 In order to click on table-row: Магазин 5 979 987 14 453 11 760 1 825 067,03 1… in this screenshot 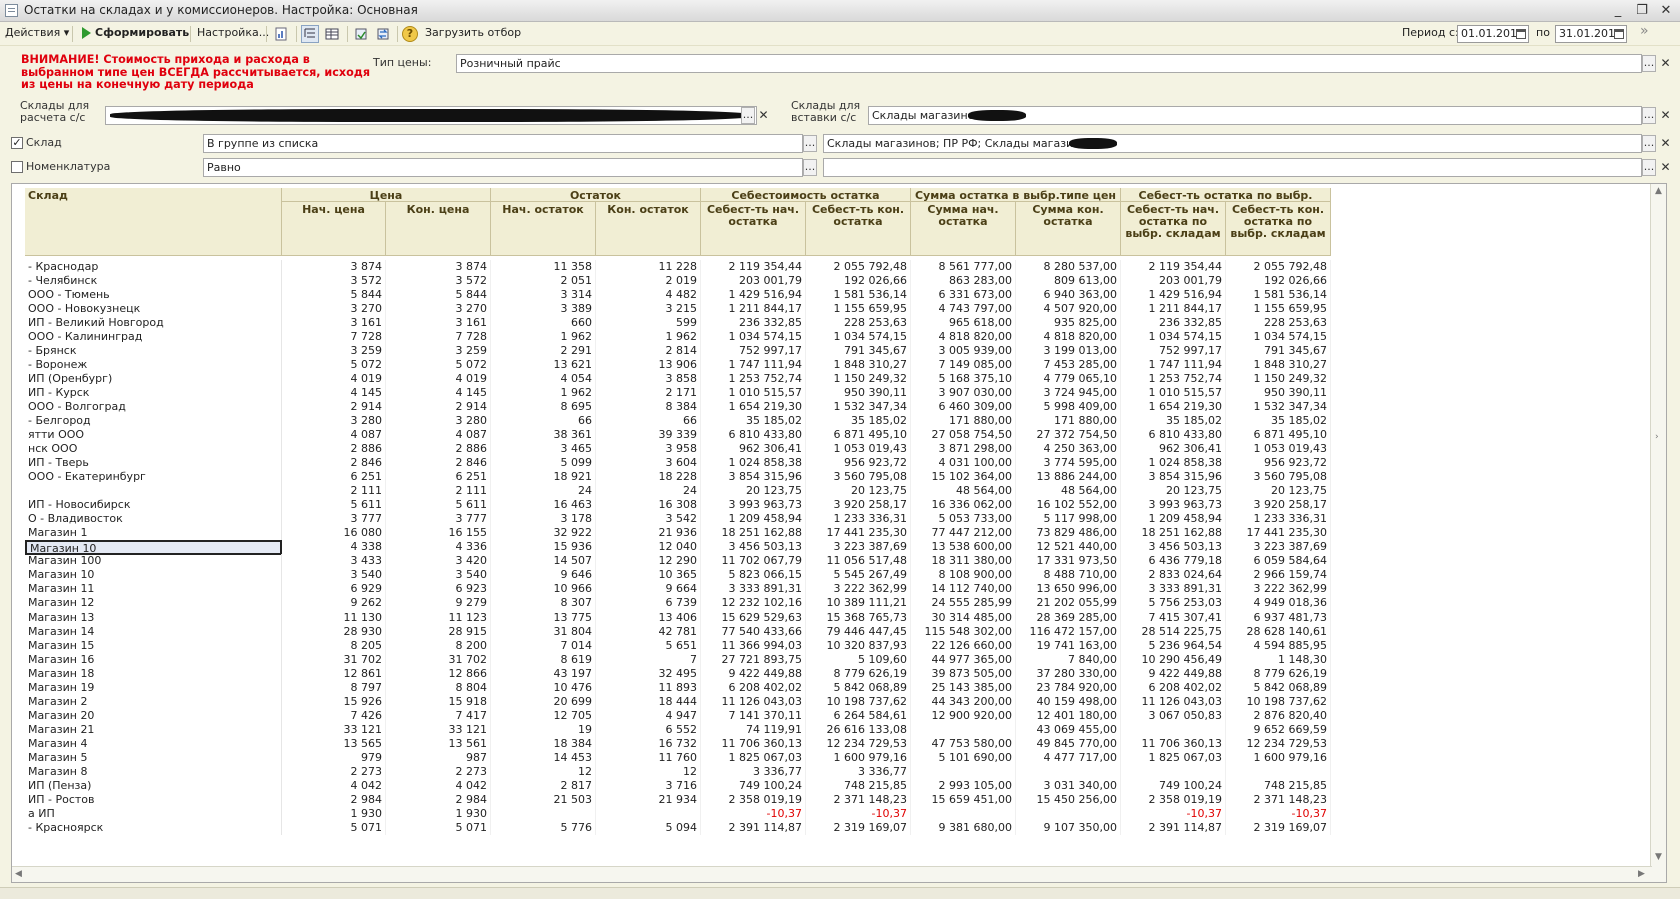, I will do `click(680, 758)`.